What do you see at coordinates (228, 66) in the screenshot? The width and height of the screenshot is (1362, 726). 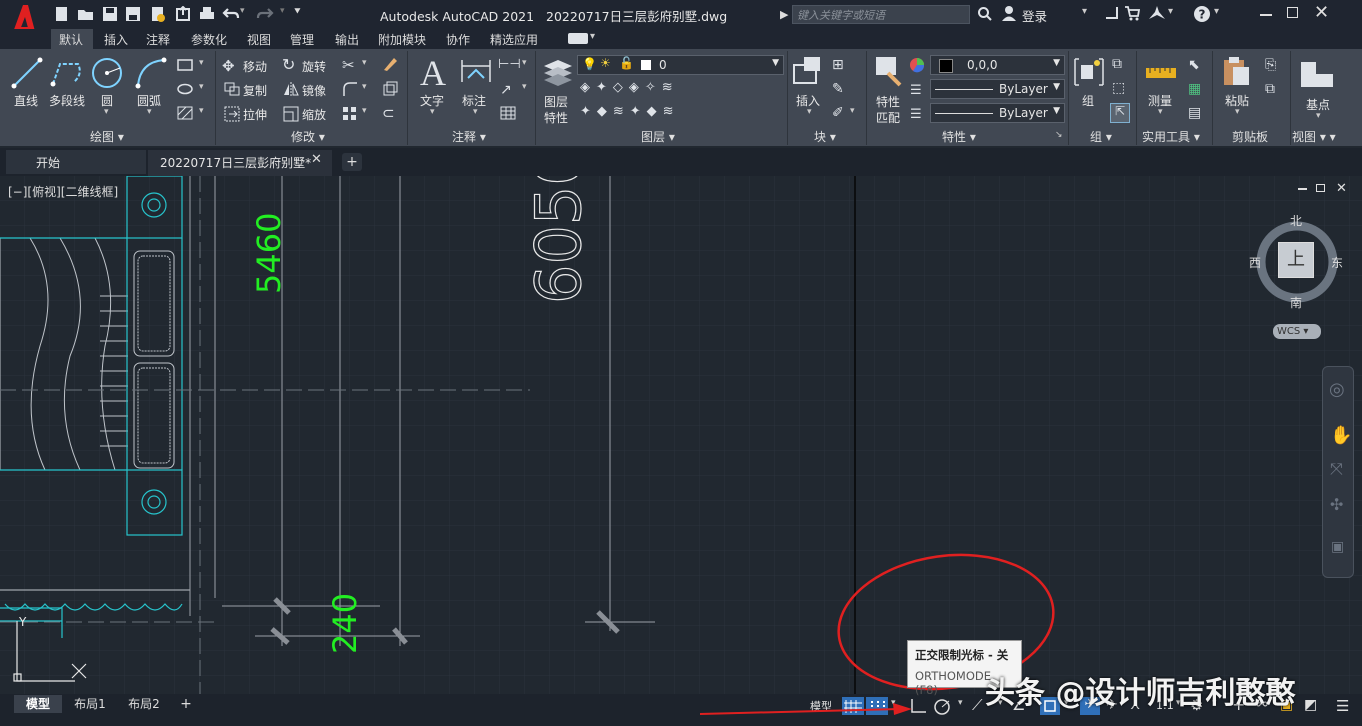 I see `move-icon: ✥` at bounding box center [228, 66].